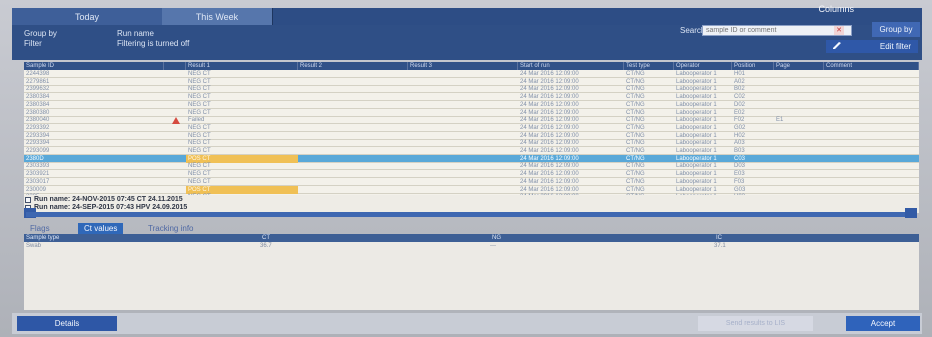 The image size is (932, 337). What do you see at coordinates (40, 33) in the screenshot?
I see `group-by-label: Group by` at bounding box center [40, 33].